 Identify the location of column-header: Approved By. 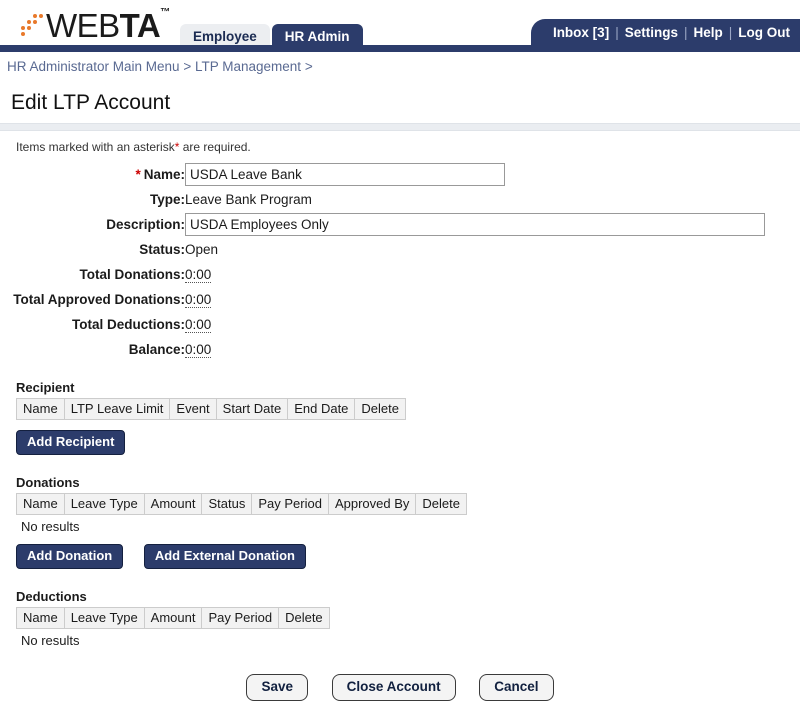
(372, 504).